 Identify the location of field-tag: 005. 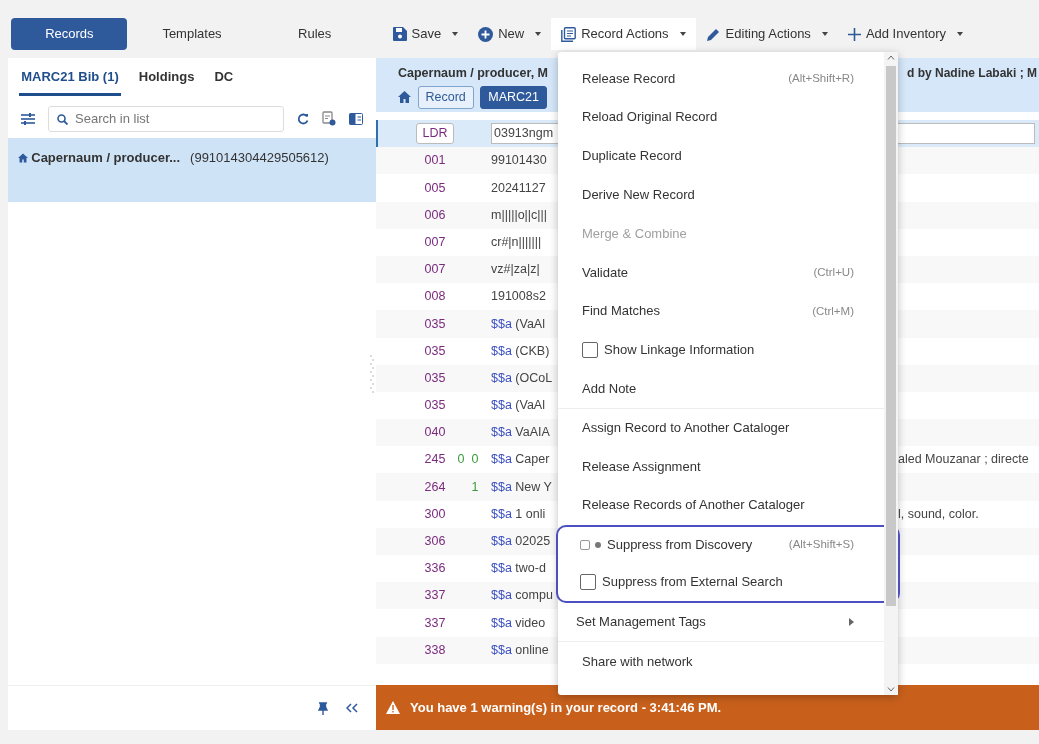
(435, 188).